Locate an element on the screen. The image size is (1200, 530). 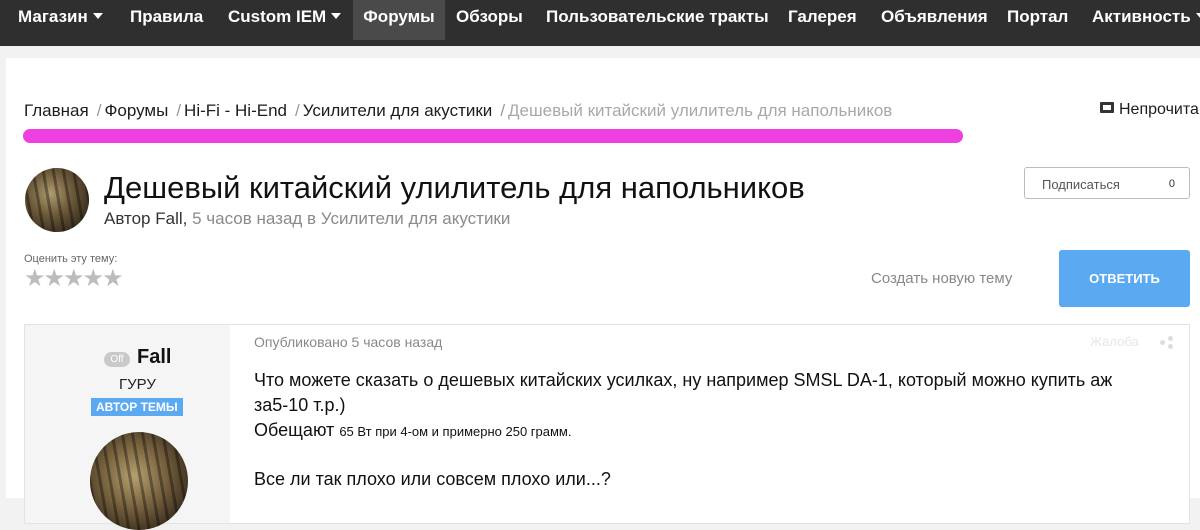
offline-badge: Off is located at coordinates (117, 359).